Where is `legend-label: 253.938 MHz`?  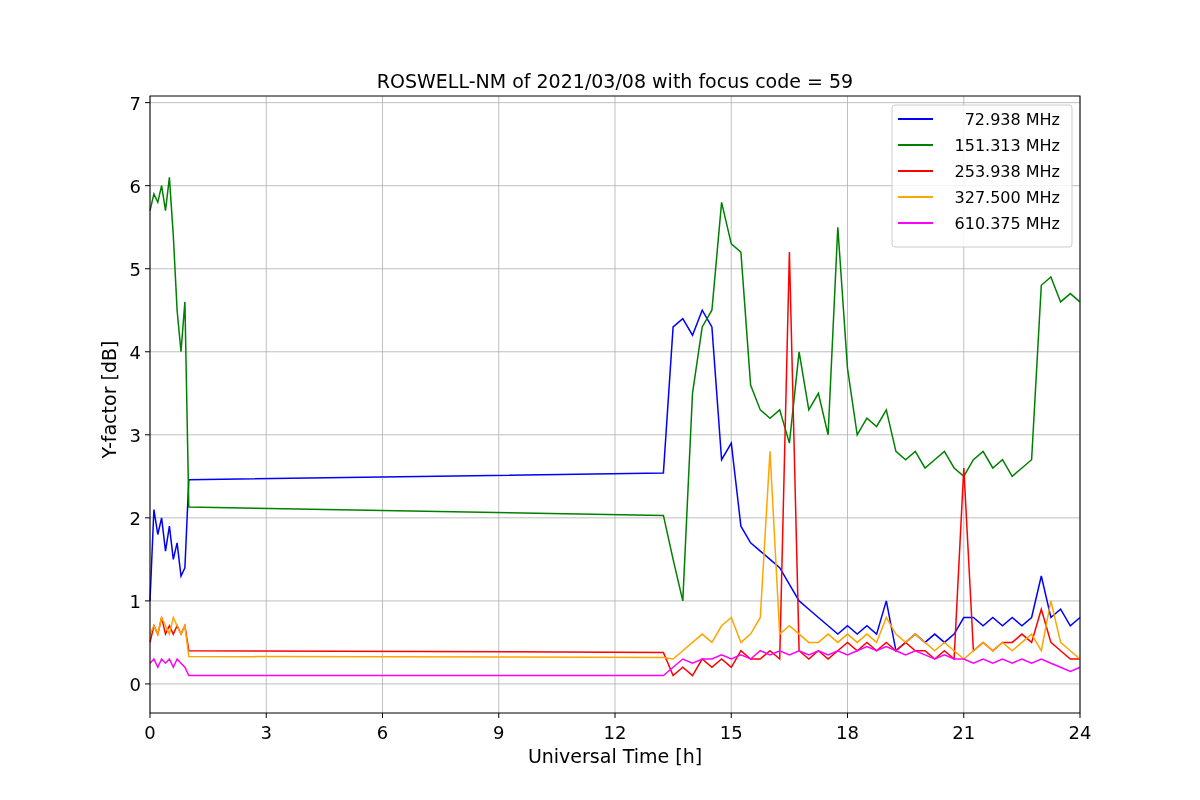 legend-label: 253.938 MHz is located at coordinates (1007, 171).